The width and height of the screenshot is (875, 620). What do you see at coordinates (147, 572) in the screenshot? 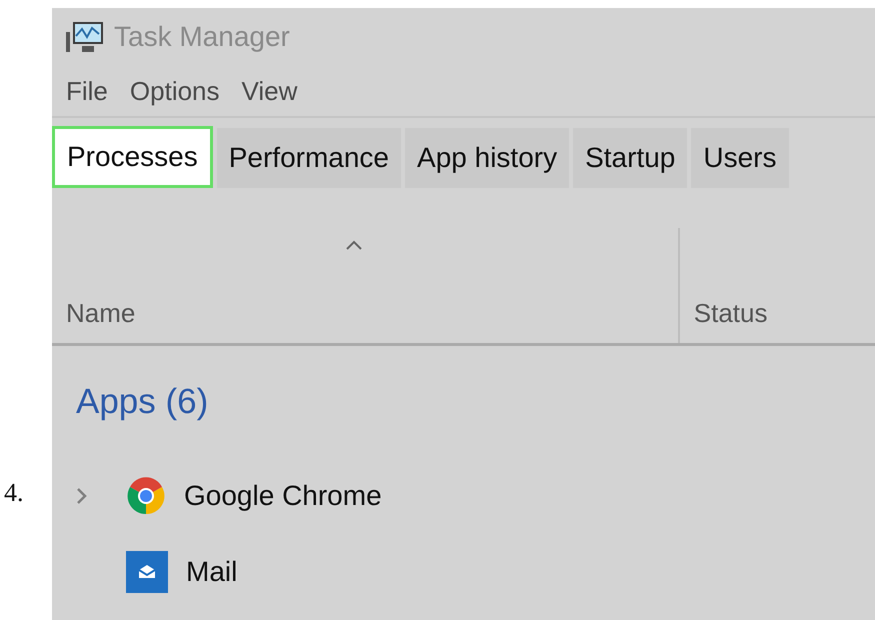
I see `envelope-icon` at bounding box center [147, 572].